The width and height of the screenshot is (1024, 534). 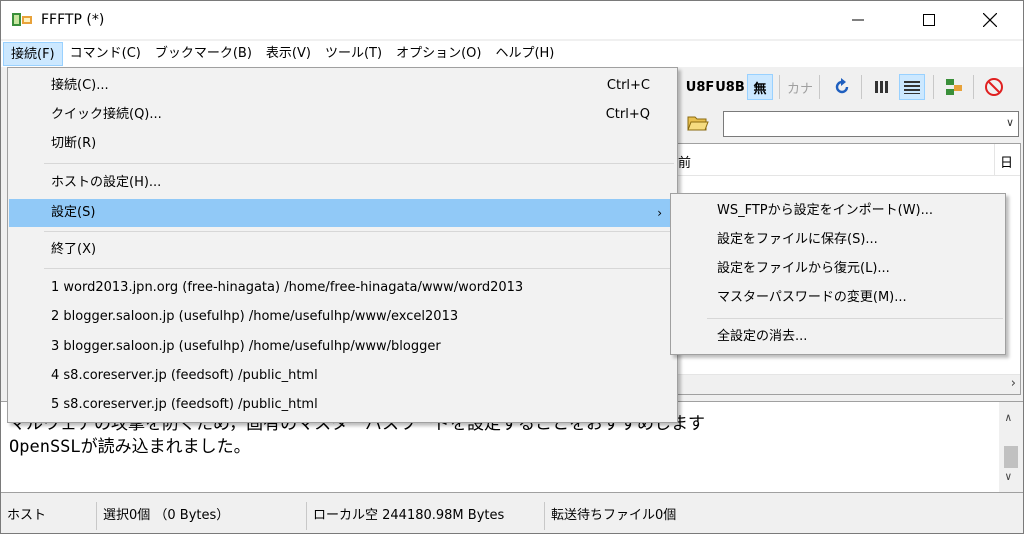 What do you see at coordinates (849, 160) in the screenshot?
I see `list-header: 前 日` at bounding box center [849, 160].